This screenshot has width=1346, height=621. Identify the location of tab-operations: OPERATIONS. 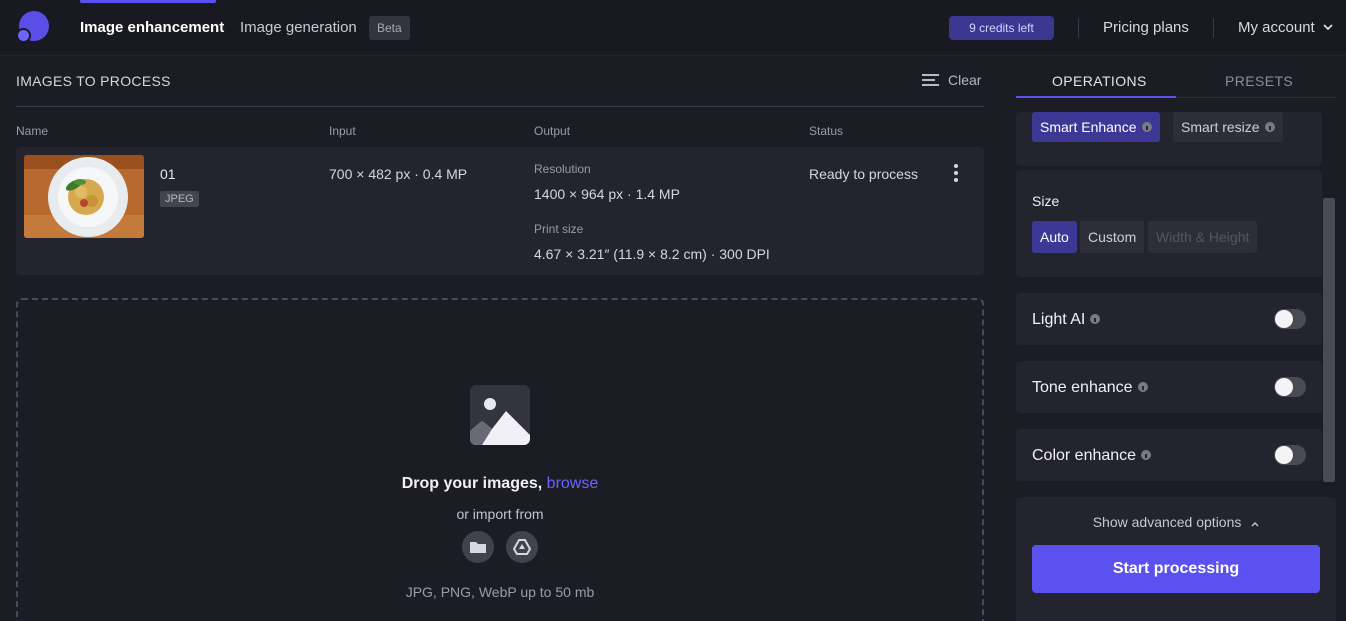
(1099, 81).